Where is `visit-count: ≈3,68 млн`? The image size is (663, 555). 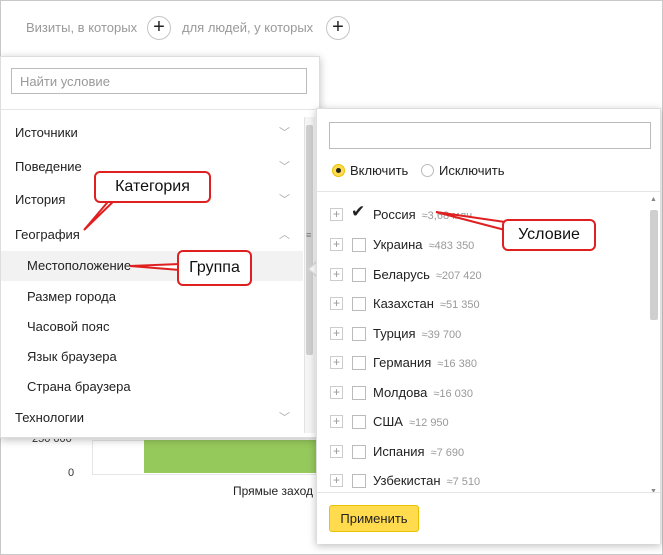 visit-count: ≈3,68 млн is located at coordinates (447, 216).